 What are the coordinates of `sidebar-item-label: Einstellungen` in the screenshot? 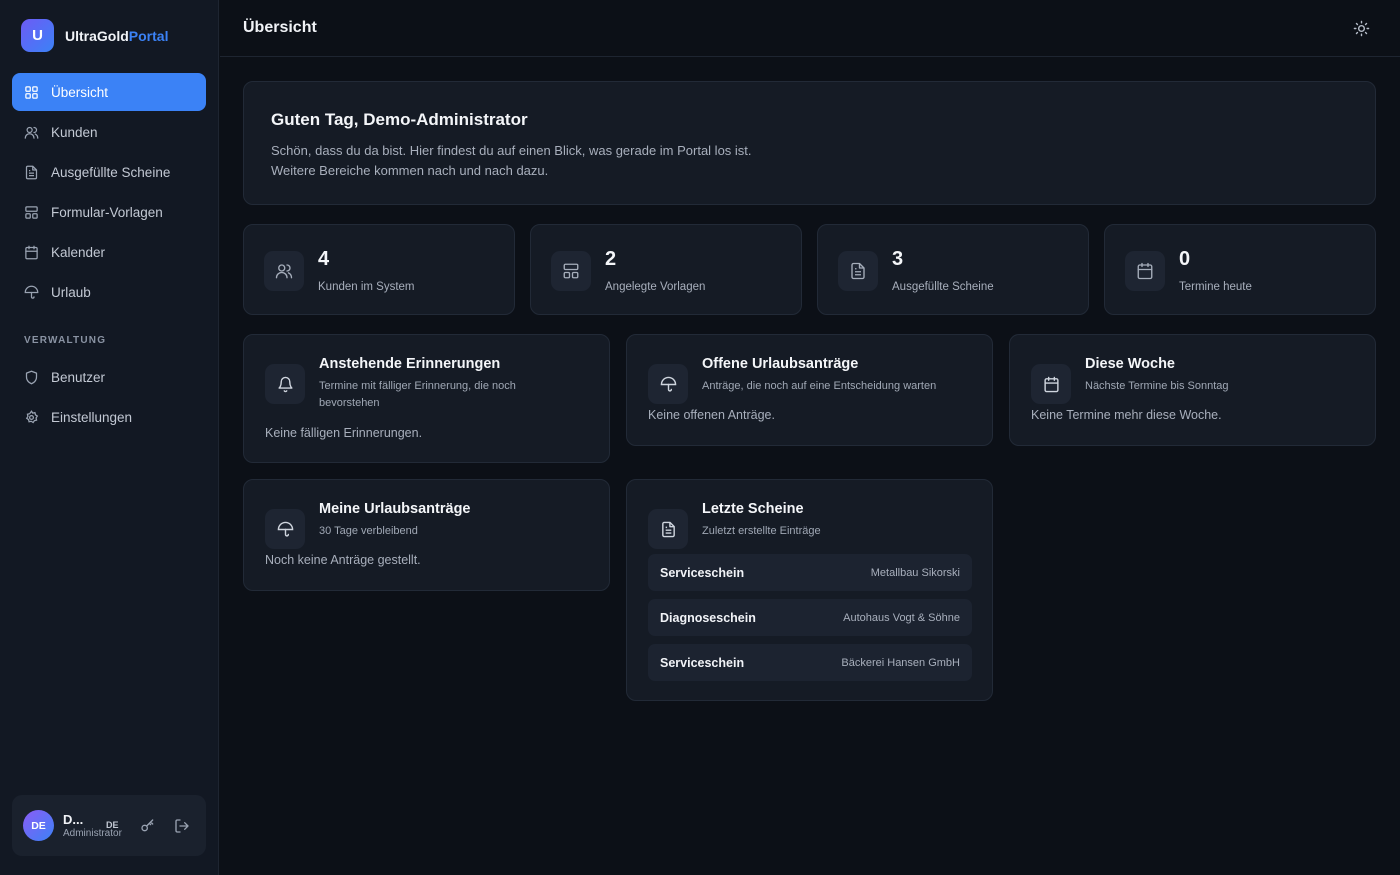 It's located at (92, 417).